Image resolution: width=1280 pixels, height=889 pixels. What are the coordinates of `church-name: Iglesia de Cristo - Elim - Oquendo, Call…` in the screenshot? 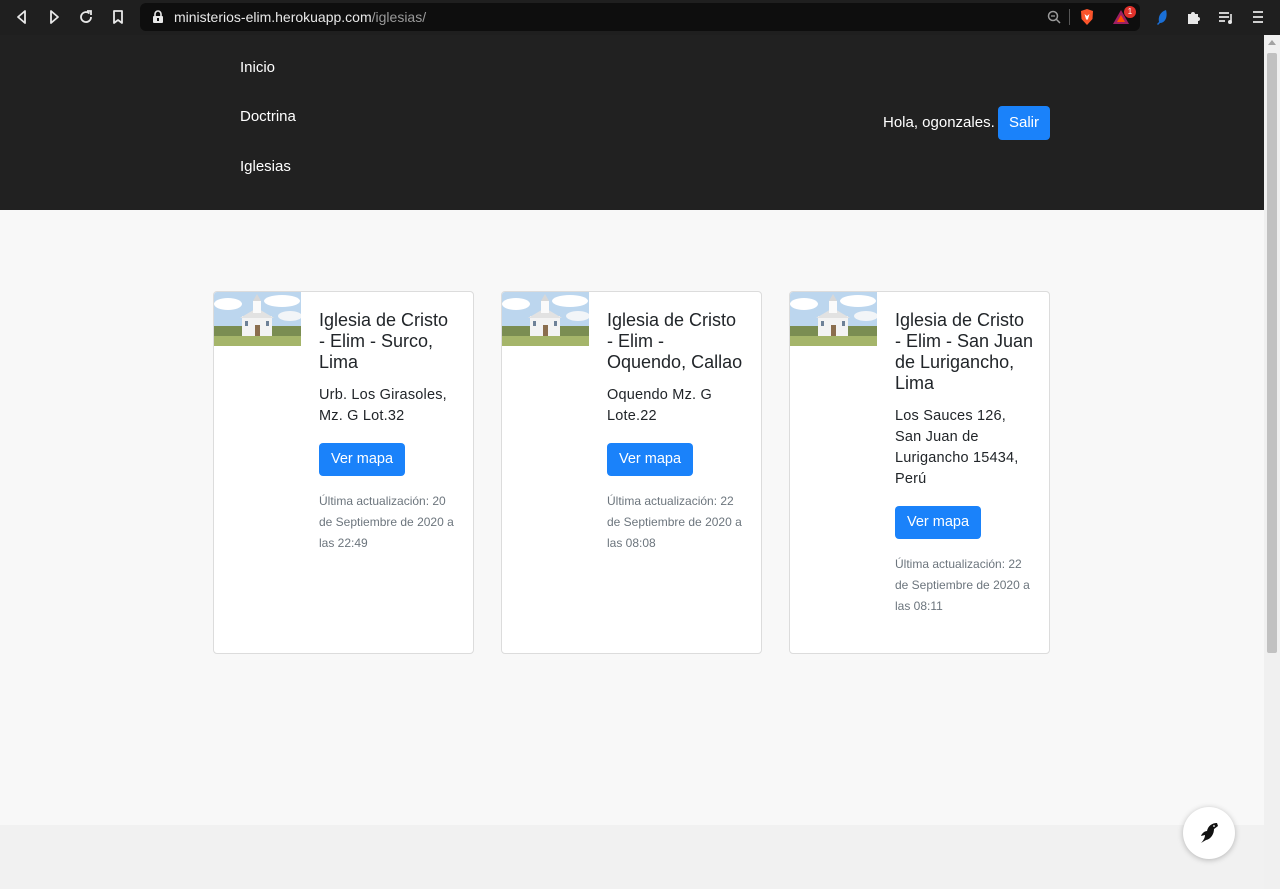 It's located at (675, 341).